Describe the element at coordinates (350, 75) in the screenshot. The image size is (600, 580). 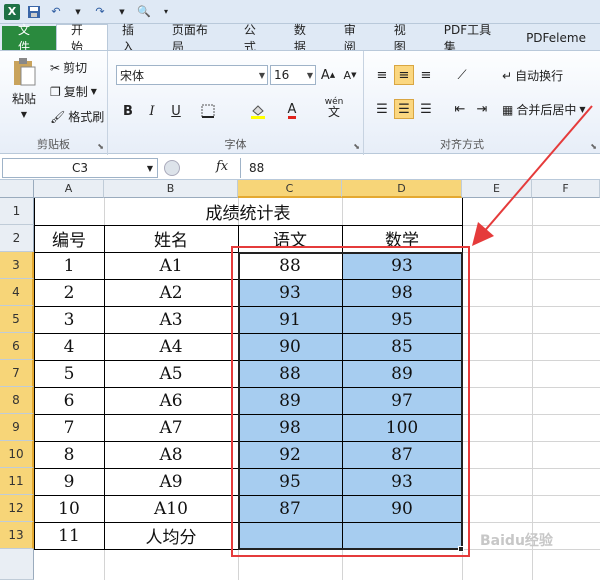
I see `shrink-font-button: A ▼` at that location.